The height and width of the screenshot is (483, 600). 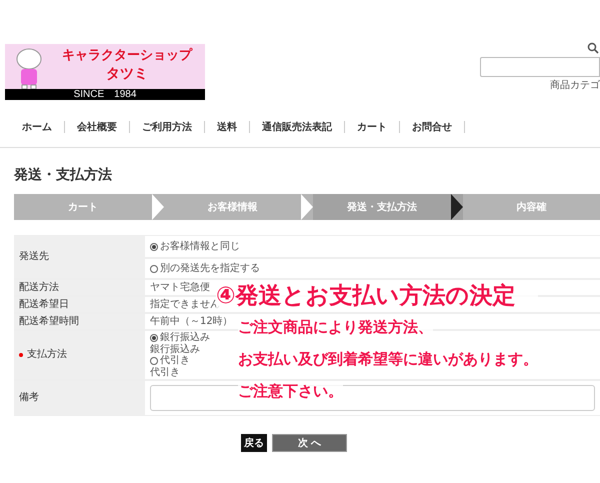 I want to click on nav-link: カート, so click(x=372, y=127).